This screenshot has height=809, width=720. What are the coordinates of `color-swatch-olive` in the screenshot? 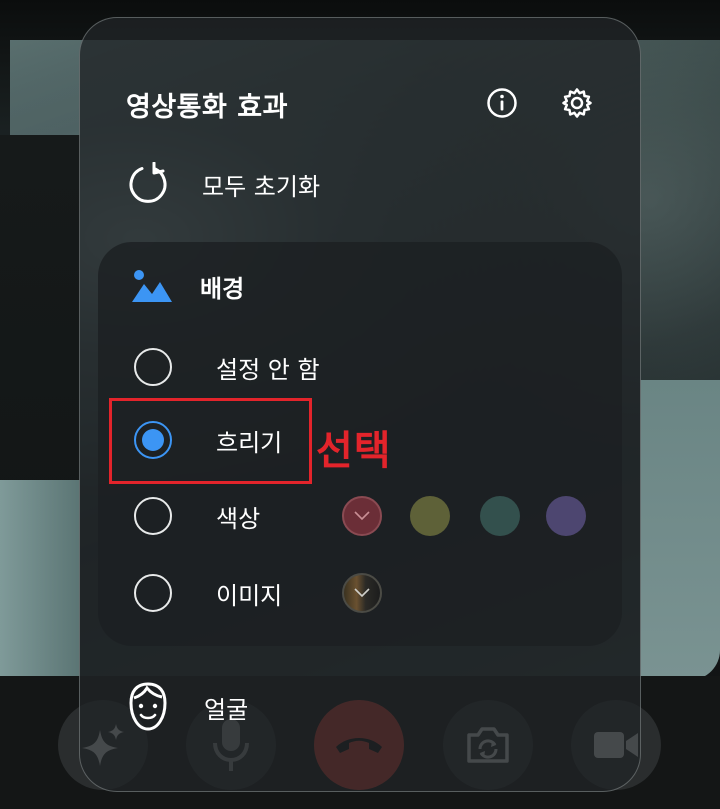 It's located at (430, 516).